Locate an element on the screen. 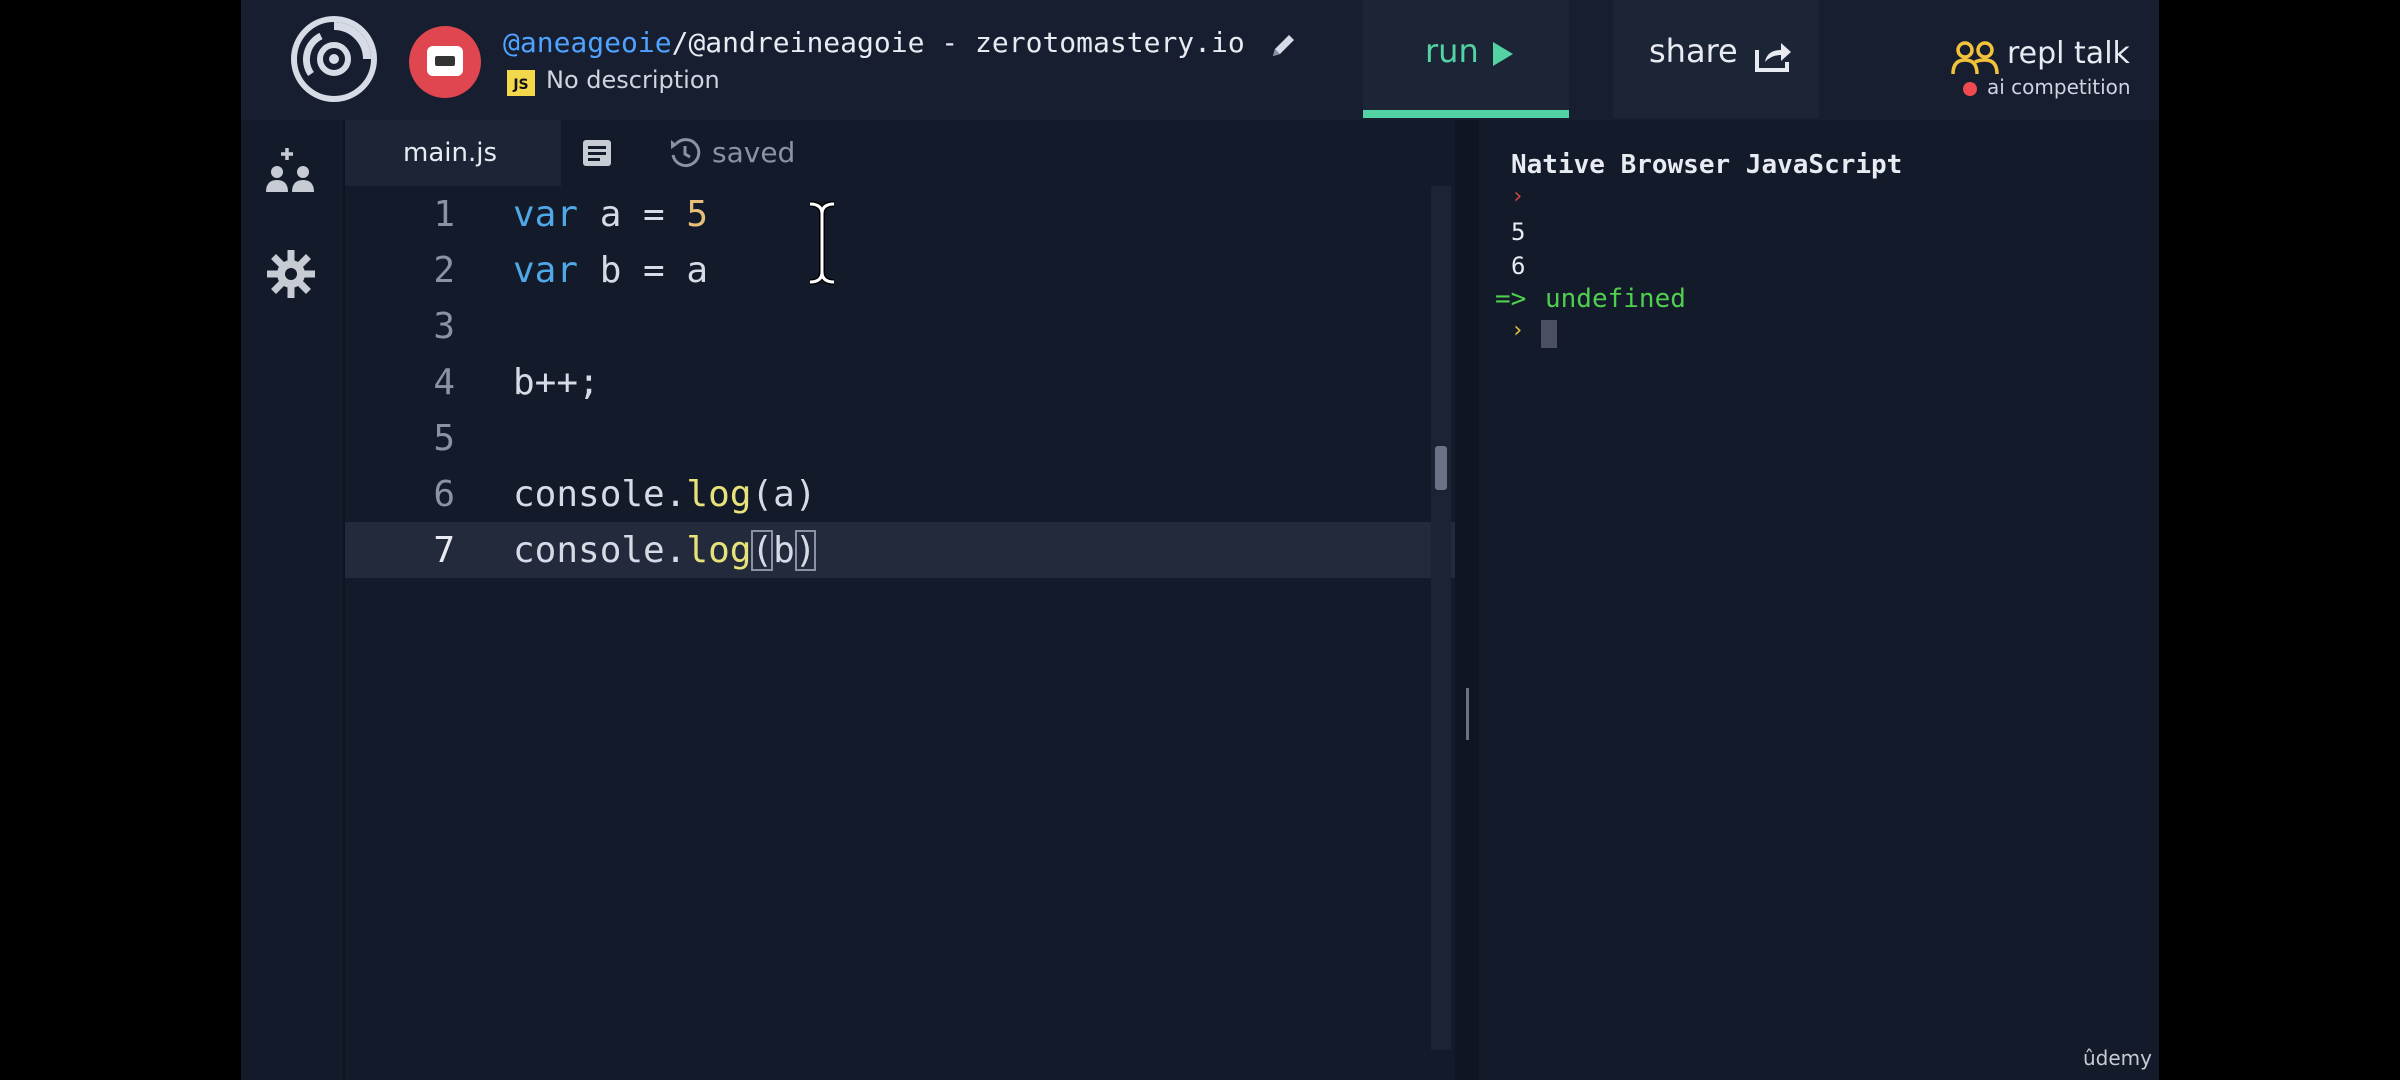 This screenshot has height=1080, width=2400. code-text: console.log(b) is located at coordinates (665, 550).